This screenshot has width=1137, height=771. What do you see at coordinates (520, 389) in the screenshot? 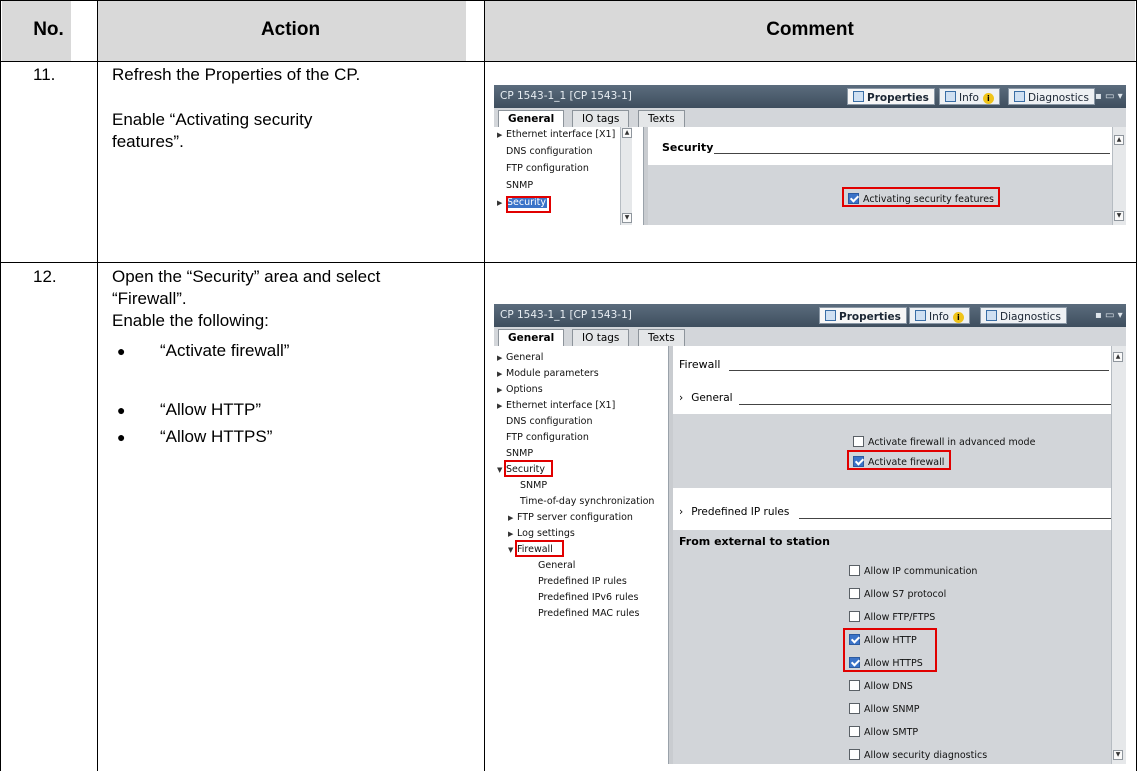
I see `nav-item-options: ▶ Options` at bounding box center [520, 389].